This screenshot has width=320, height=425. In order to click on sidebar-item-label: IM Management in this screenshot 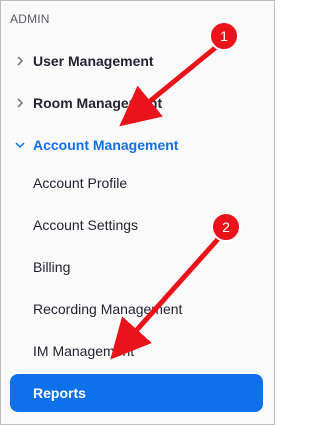, I will do `click(84, 351)`.